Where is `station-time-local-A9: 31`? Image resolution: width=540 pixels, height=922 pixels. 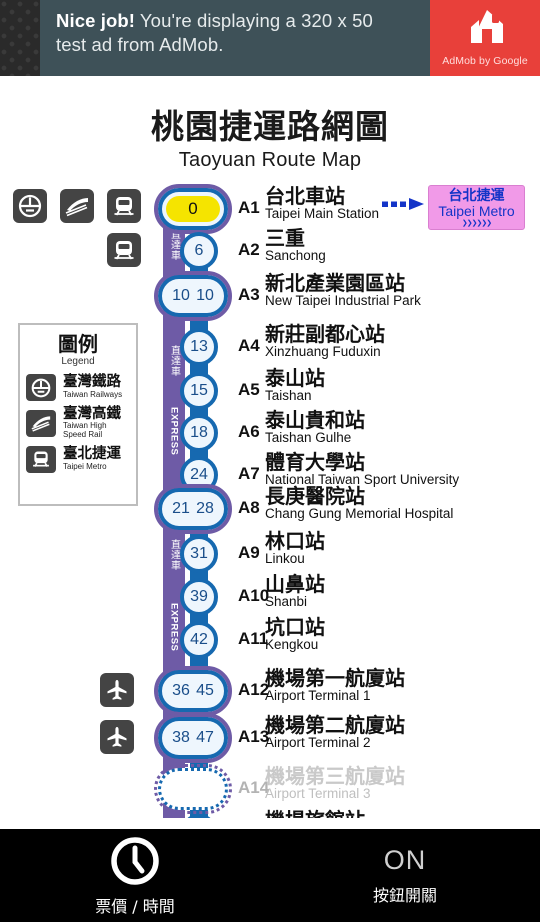
station-time-local-A9: 31 is located at coordinates (199, 553).